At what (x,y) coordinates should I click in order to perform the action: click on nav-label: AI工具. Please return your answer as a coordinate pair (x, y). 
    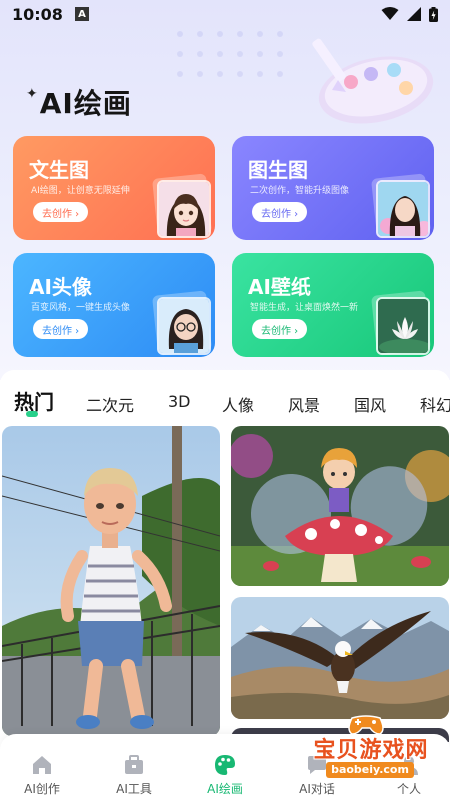
    Looking at the image, I should click on (134, 789).